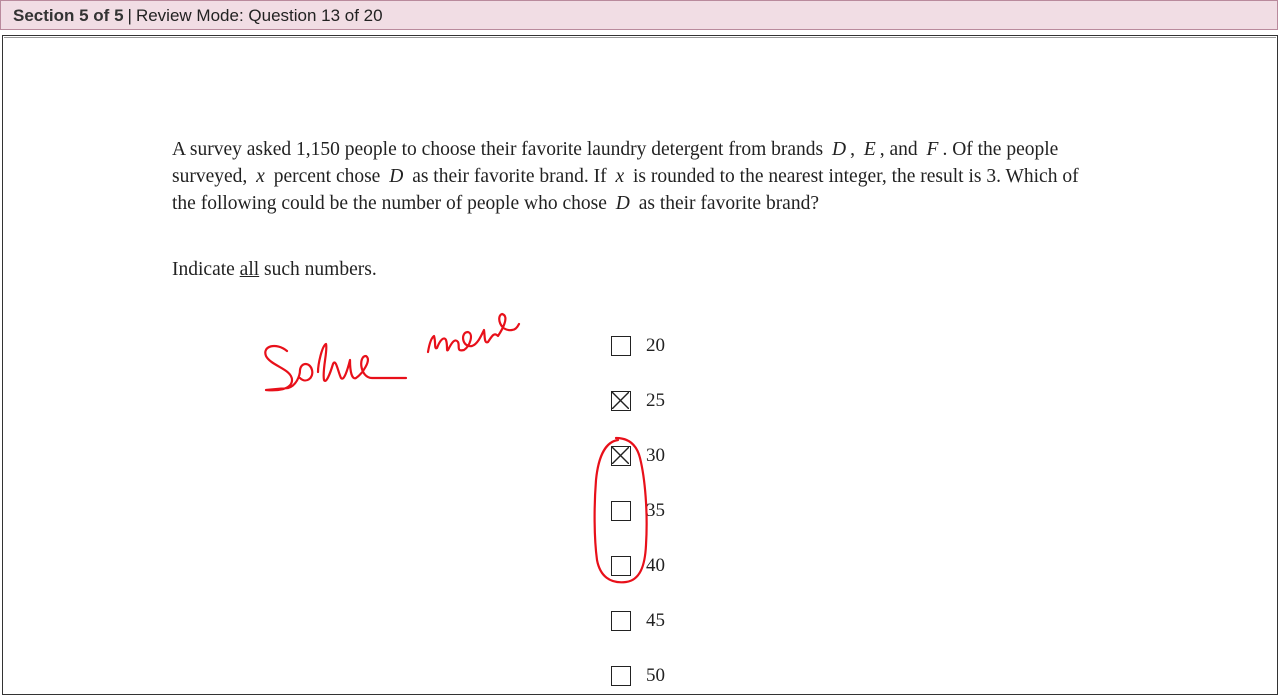 The image size is (1280, 695). What do you see at coordinates (638, 566) in the screenshot?
I see `answer-option: 40` at bounding box center [638, 566].